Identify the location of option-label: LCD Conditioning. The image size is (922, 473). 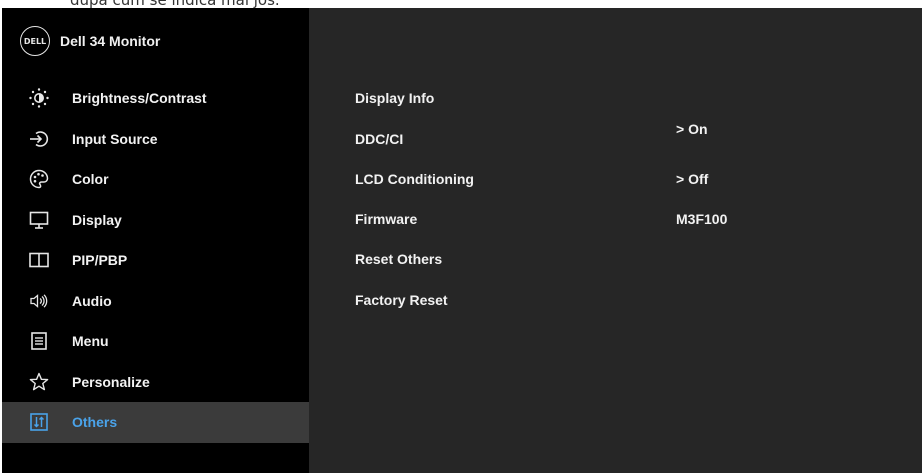
(414, 179).